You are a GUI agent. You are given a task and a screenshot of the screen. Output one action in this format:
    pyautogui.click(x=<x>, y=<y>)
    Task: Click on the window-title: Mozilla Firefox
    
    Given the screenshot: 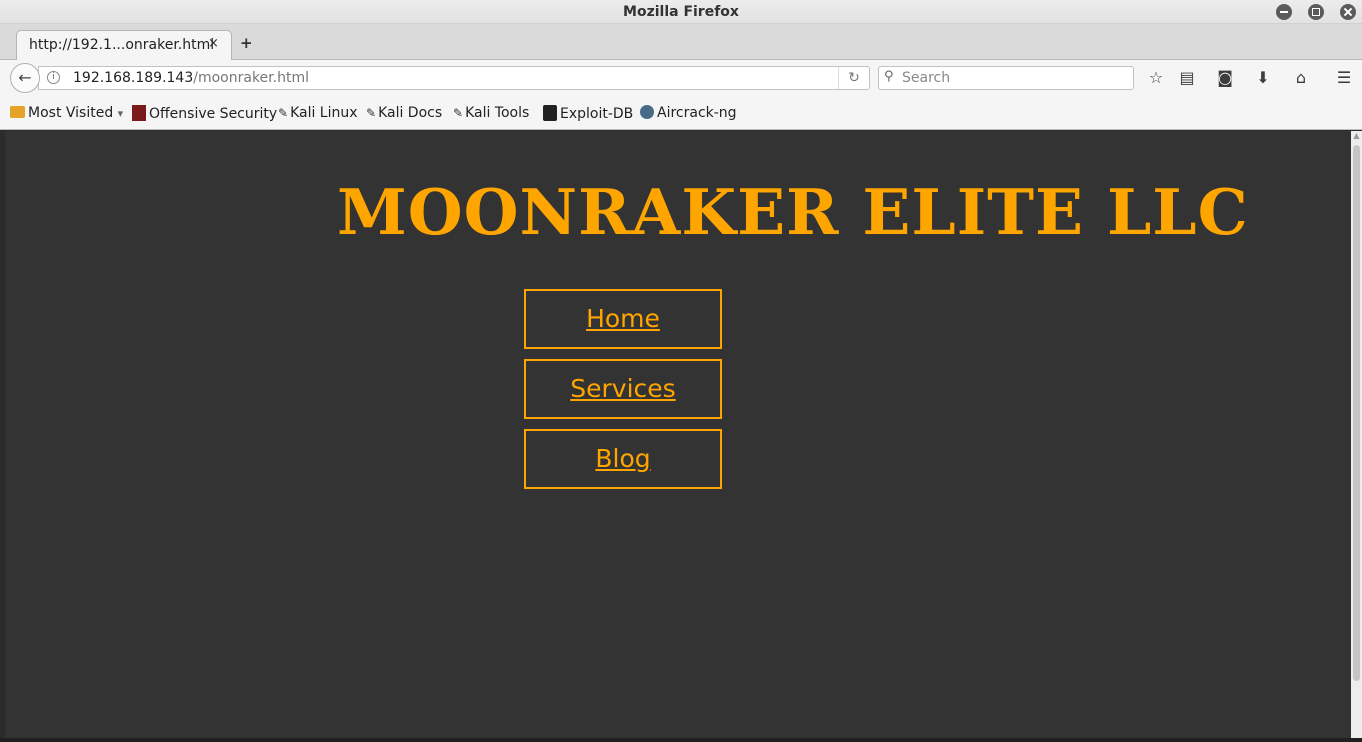 What is the action you would take?
    pyautogui.click(x=681, y=12)
    